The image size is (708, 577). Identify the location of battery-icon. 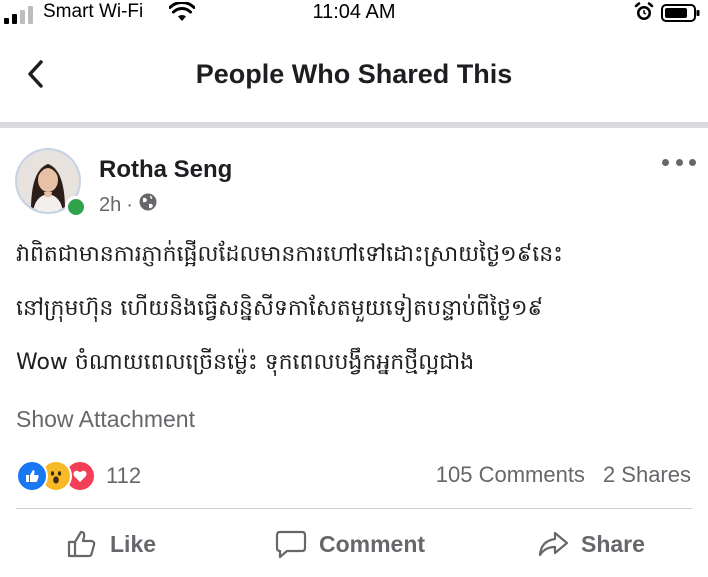
(681, 15).